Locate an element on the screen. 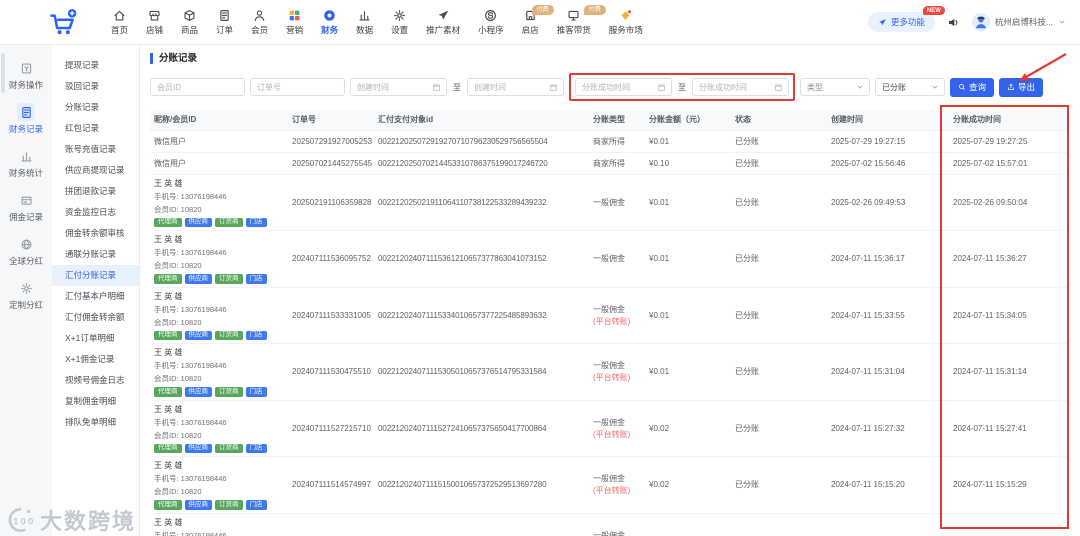  nav-item-shop: 店铺 is located at coordinates (154, 22).